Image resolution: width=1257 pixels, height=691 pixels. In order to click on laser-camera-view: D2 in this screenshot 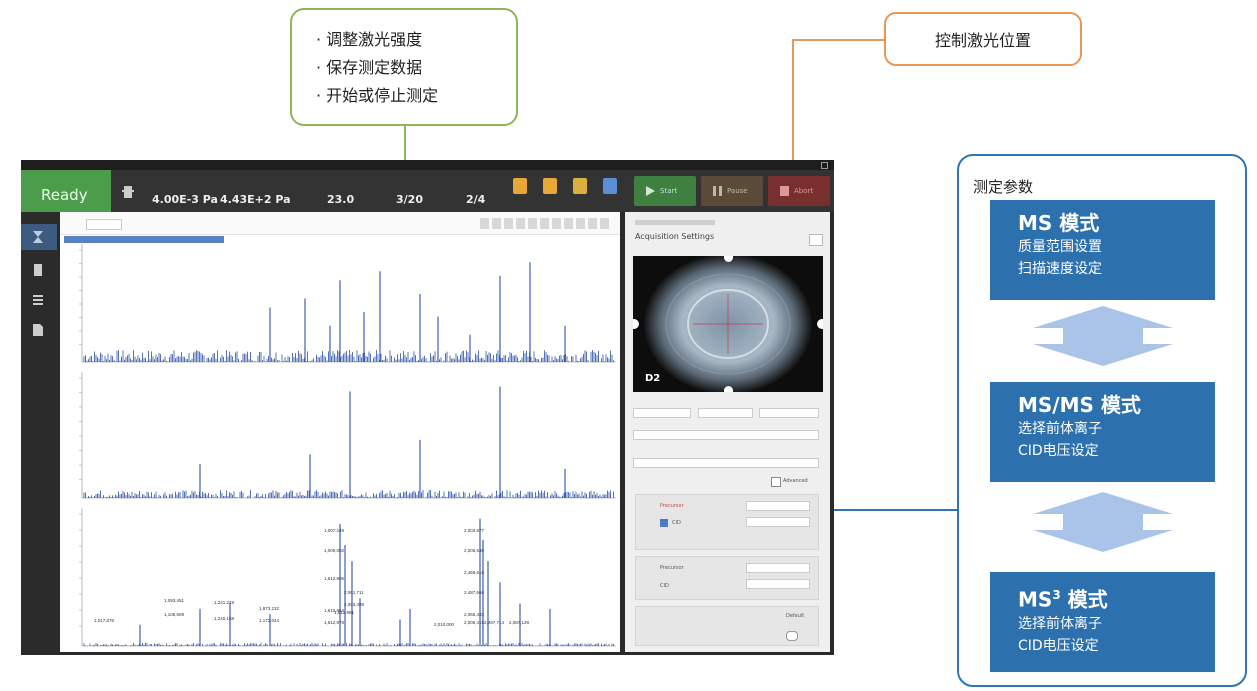, I will do `click(728, 324)`.